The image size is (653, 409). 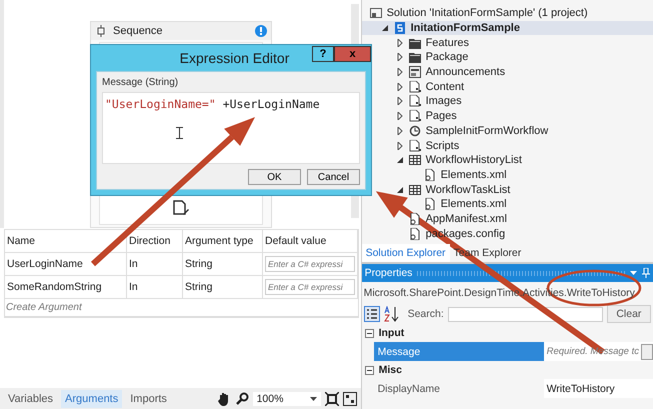 What do you see at coordinates (372, 314) in the screenshot?
I see `categorized-icon` at bounding box center [372, 314].